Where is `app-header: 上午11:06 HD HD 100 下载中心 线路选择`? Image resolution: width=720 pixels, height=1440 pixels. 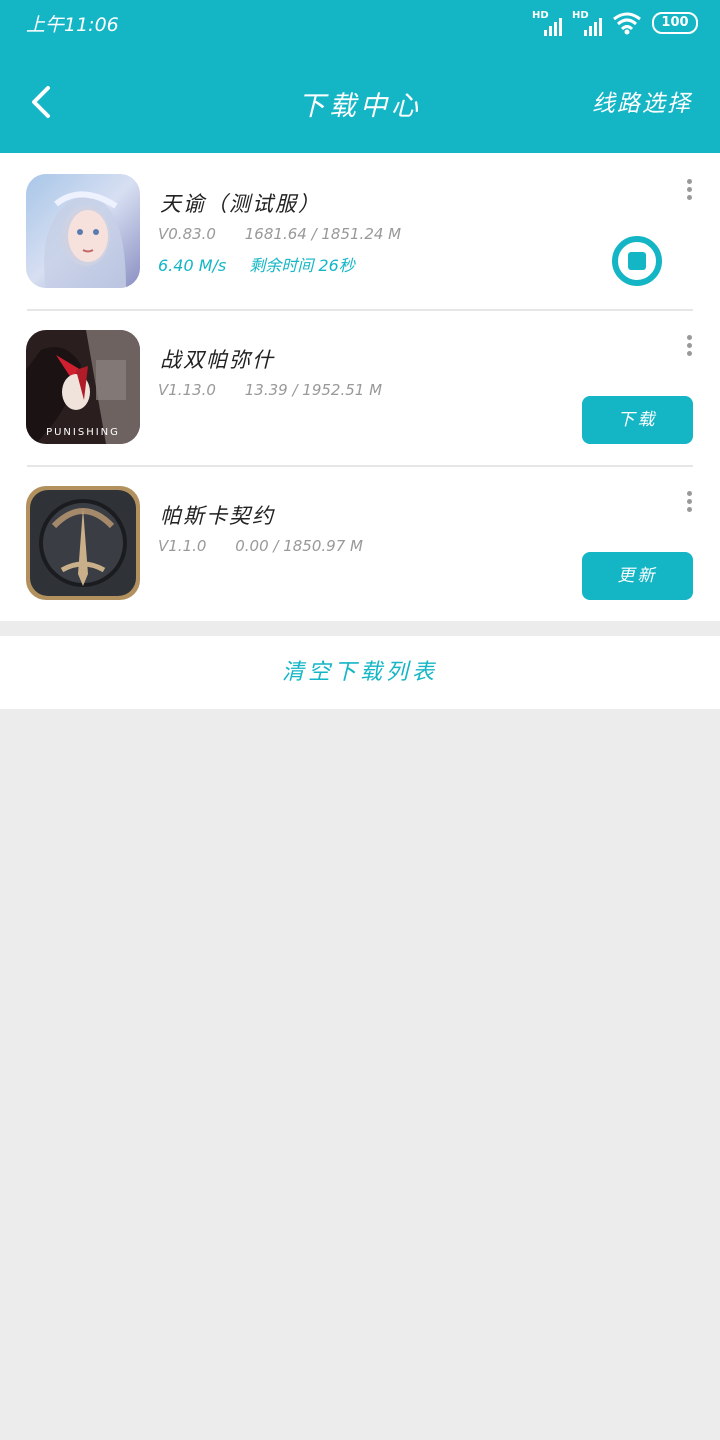
app-header: 上午11:06 HD HD 100 下载中心 线路选择 is located at coordinates (360, 76).